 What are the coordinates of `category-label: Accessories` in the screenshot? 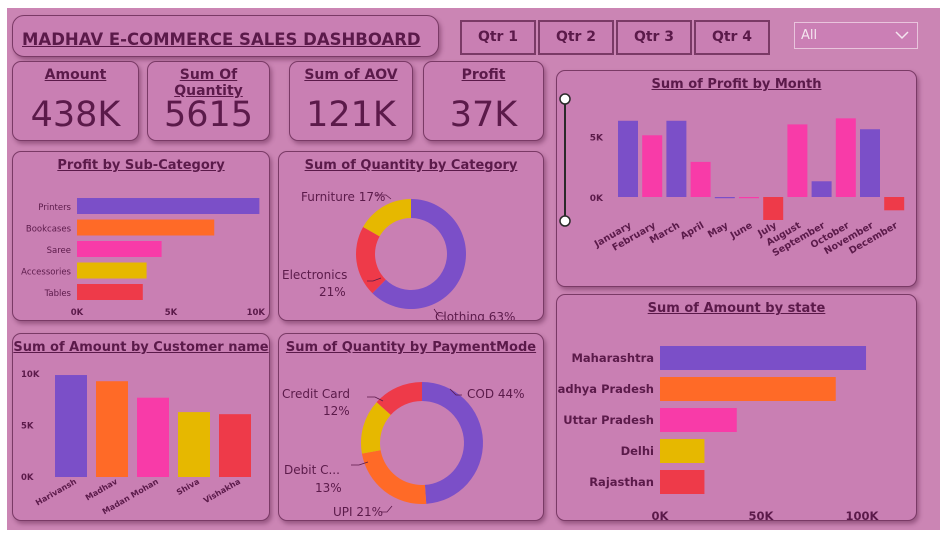 It's located at (46, 273).